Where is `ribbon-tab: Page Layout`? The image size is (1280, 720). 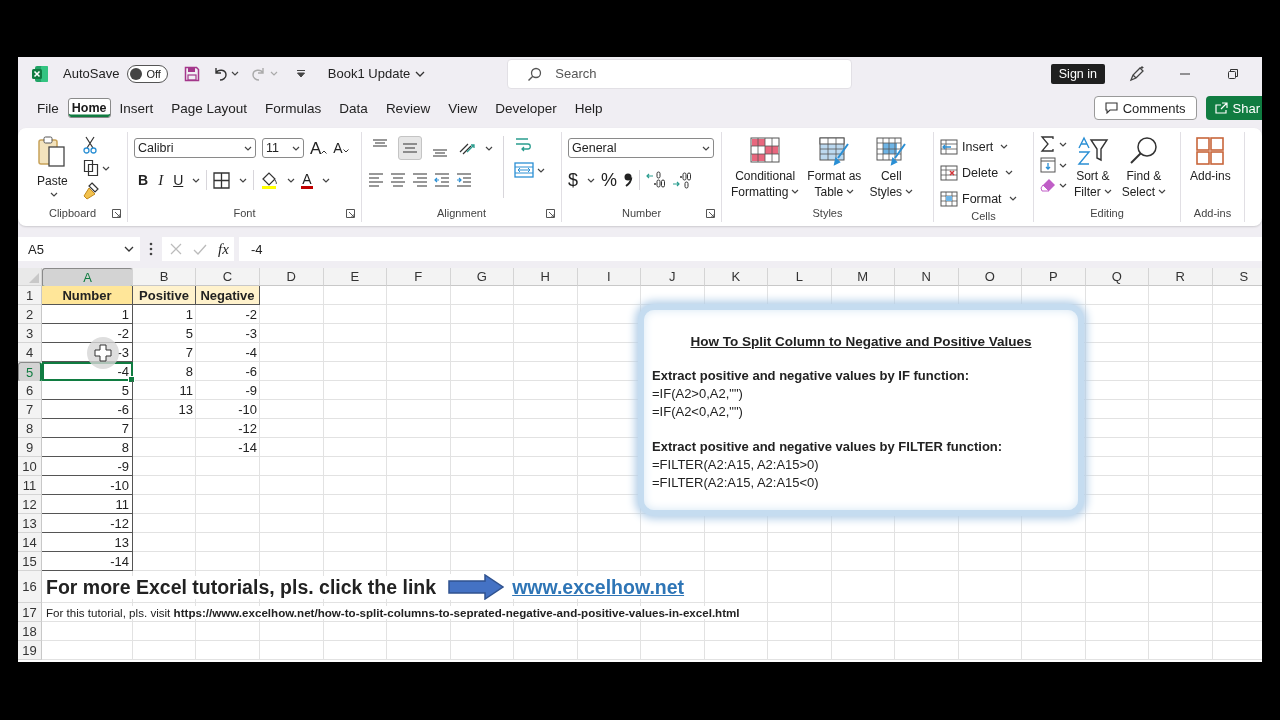
ribbon-tab: Page Layout is located at coordinates (209, 108).